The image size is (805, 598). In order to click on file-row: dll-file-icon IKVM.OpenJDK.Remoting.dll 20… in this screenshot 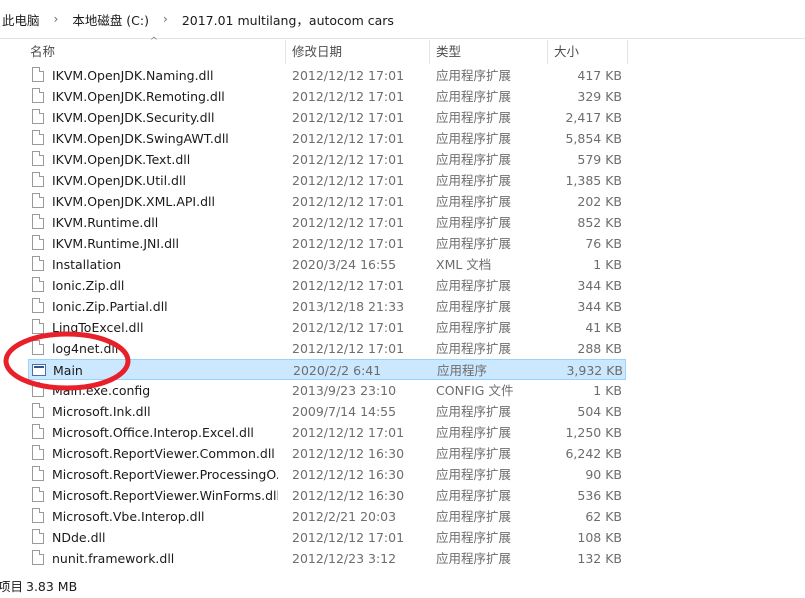, I will do `click(327, 96)`.